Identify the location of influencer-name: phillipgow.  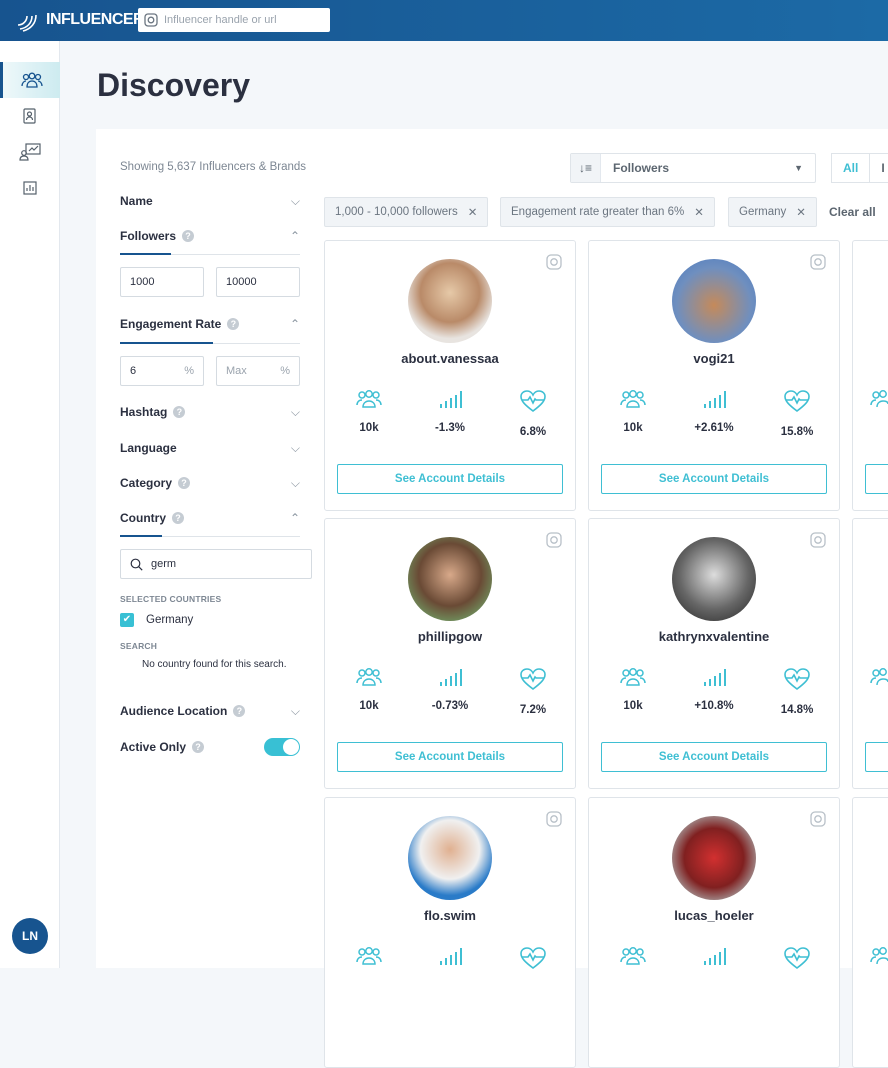
(450, 636).